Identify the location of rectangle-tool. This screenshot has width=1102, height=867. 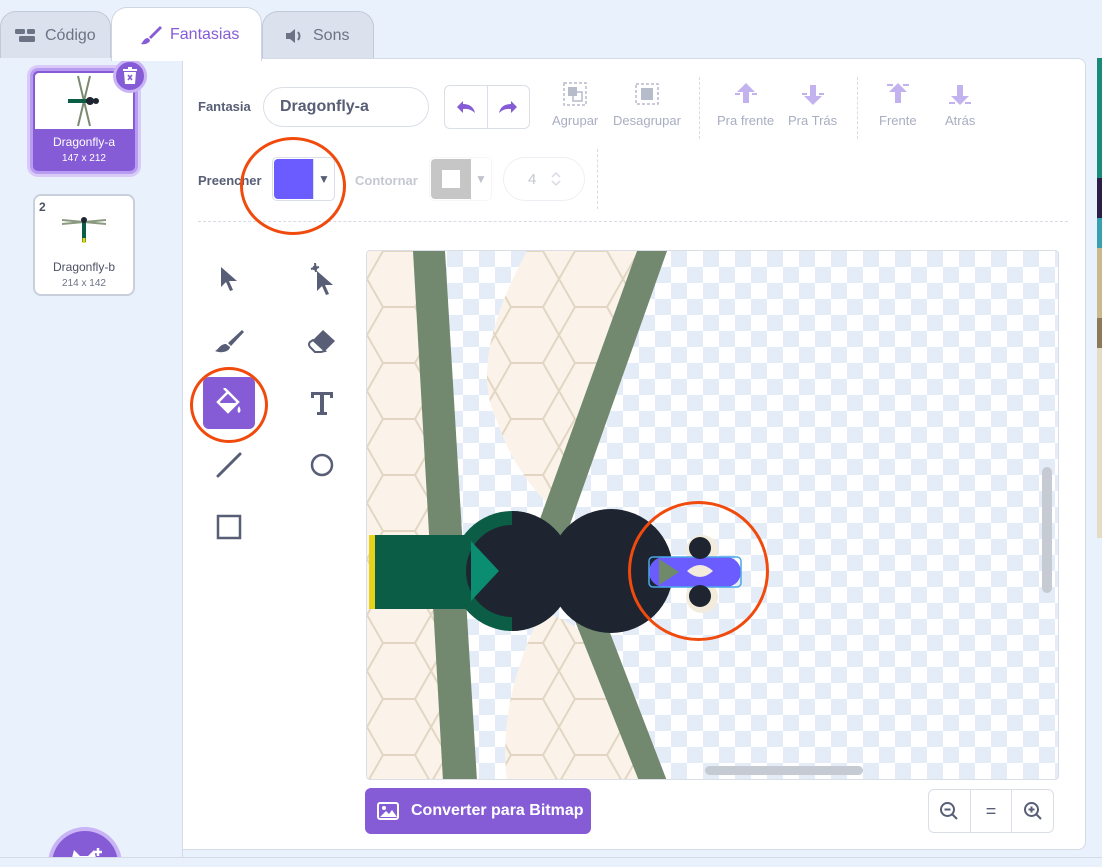
(229, 527).